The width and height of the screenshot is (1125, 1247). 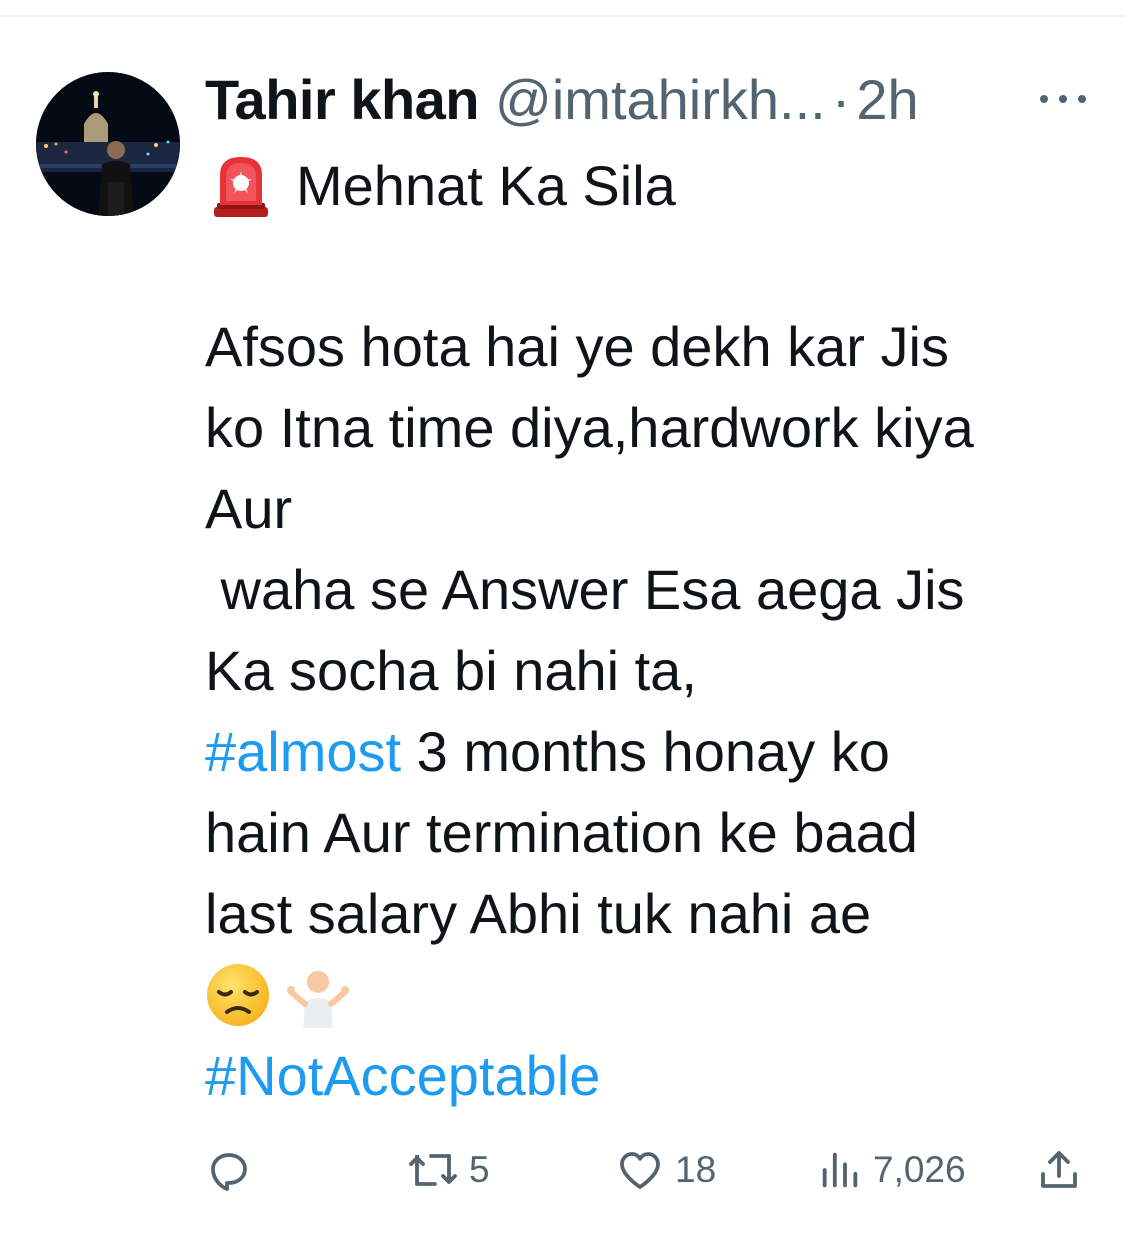 I want to click on tweet-line: Aur, so click(x=249, y=508).